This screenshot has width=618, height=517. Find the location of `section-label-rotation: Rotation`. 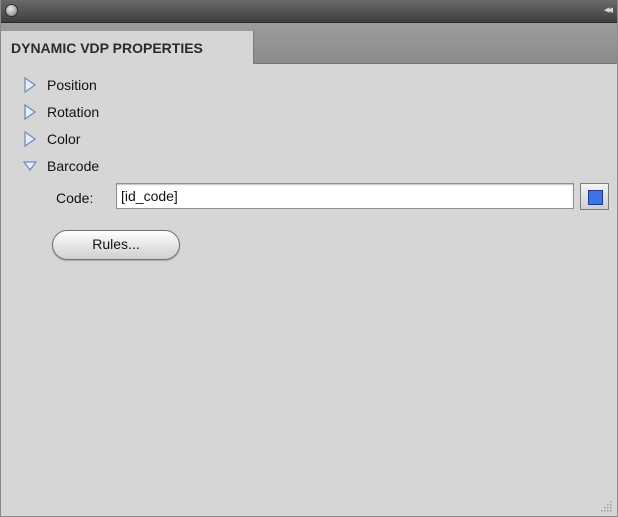

section-label-rotation: Rotation is located at coordinates (73, 112).